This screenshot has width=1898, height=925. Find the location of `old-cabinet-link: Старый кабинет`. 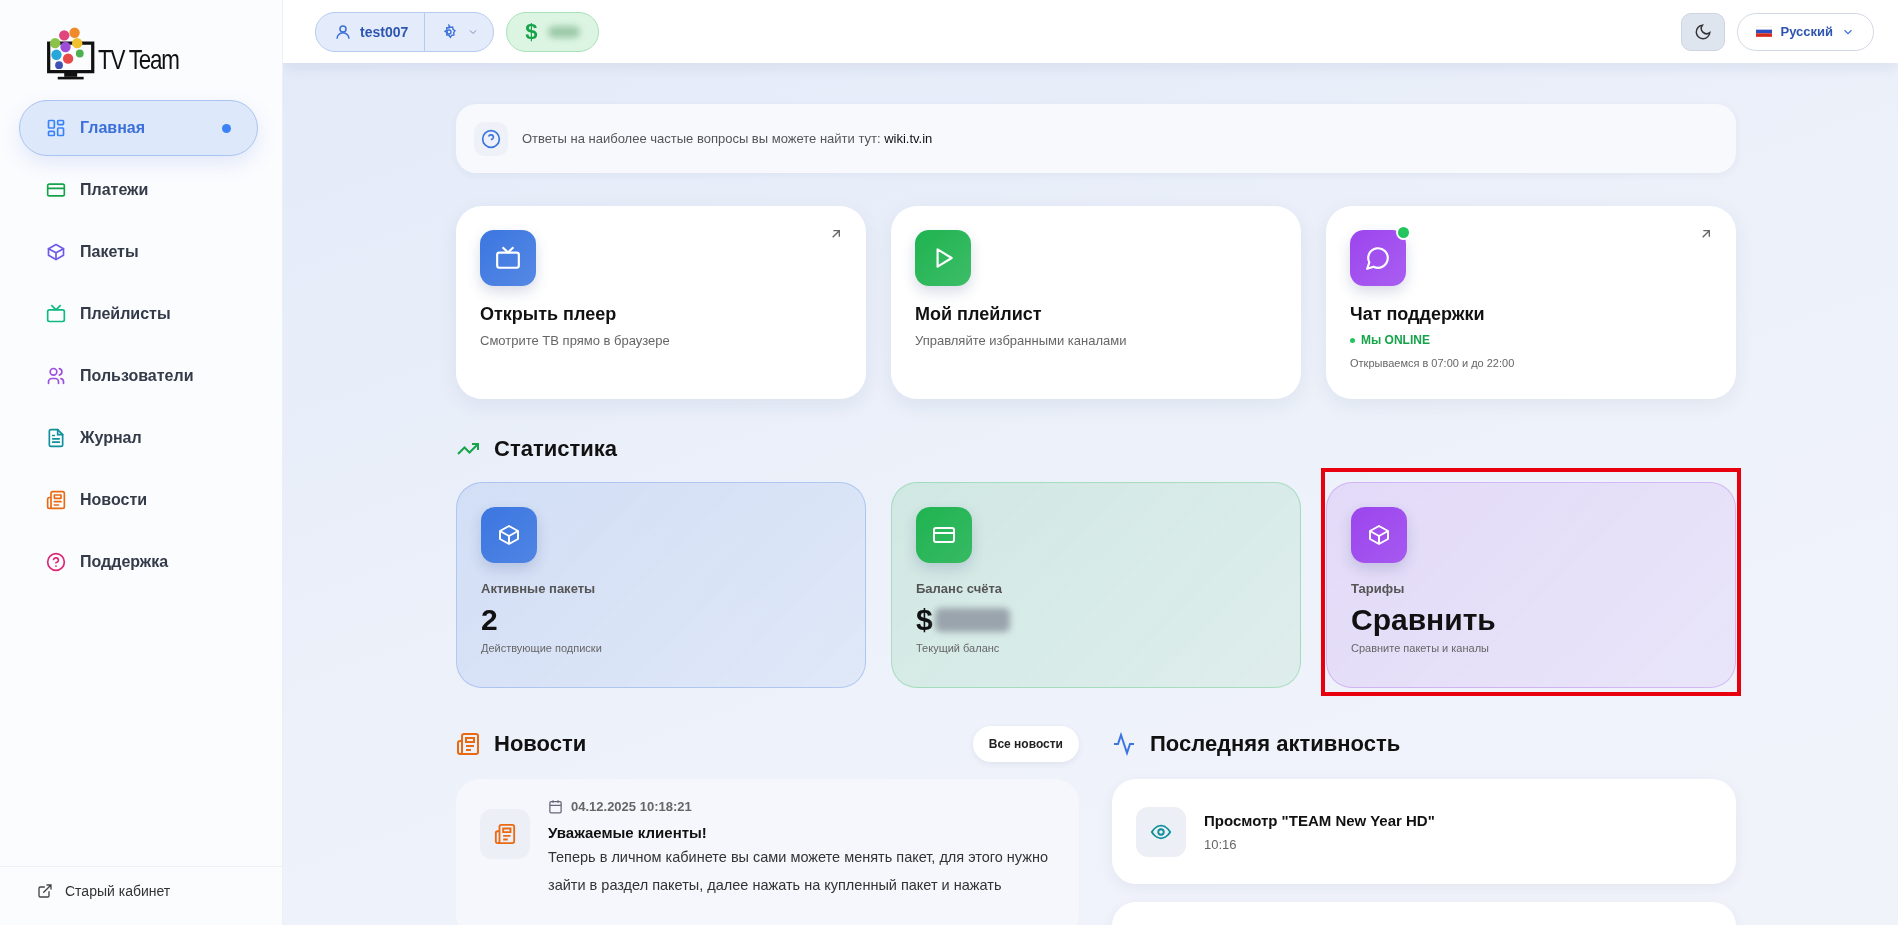

old-cabinet-link: Старый кабинет is located at coordinates (104, 891).